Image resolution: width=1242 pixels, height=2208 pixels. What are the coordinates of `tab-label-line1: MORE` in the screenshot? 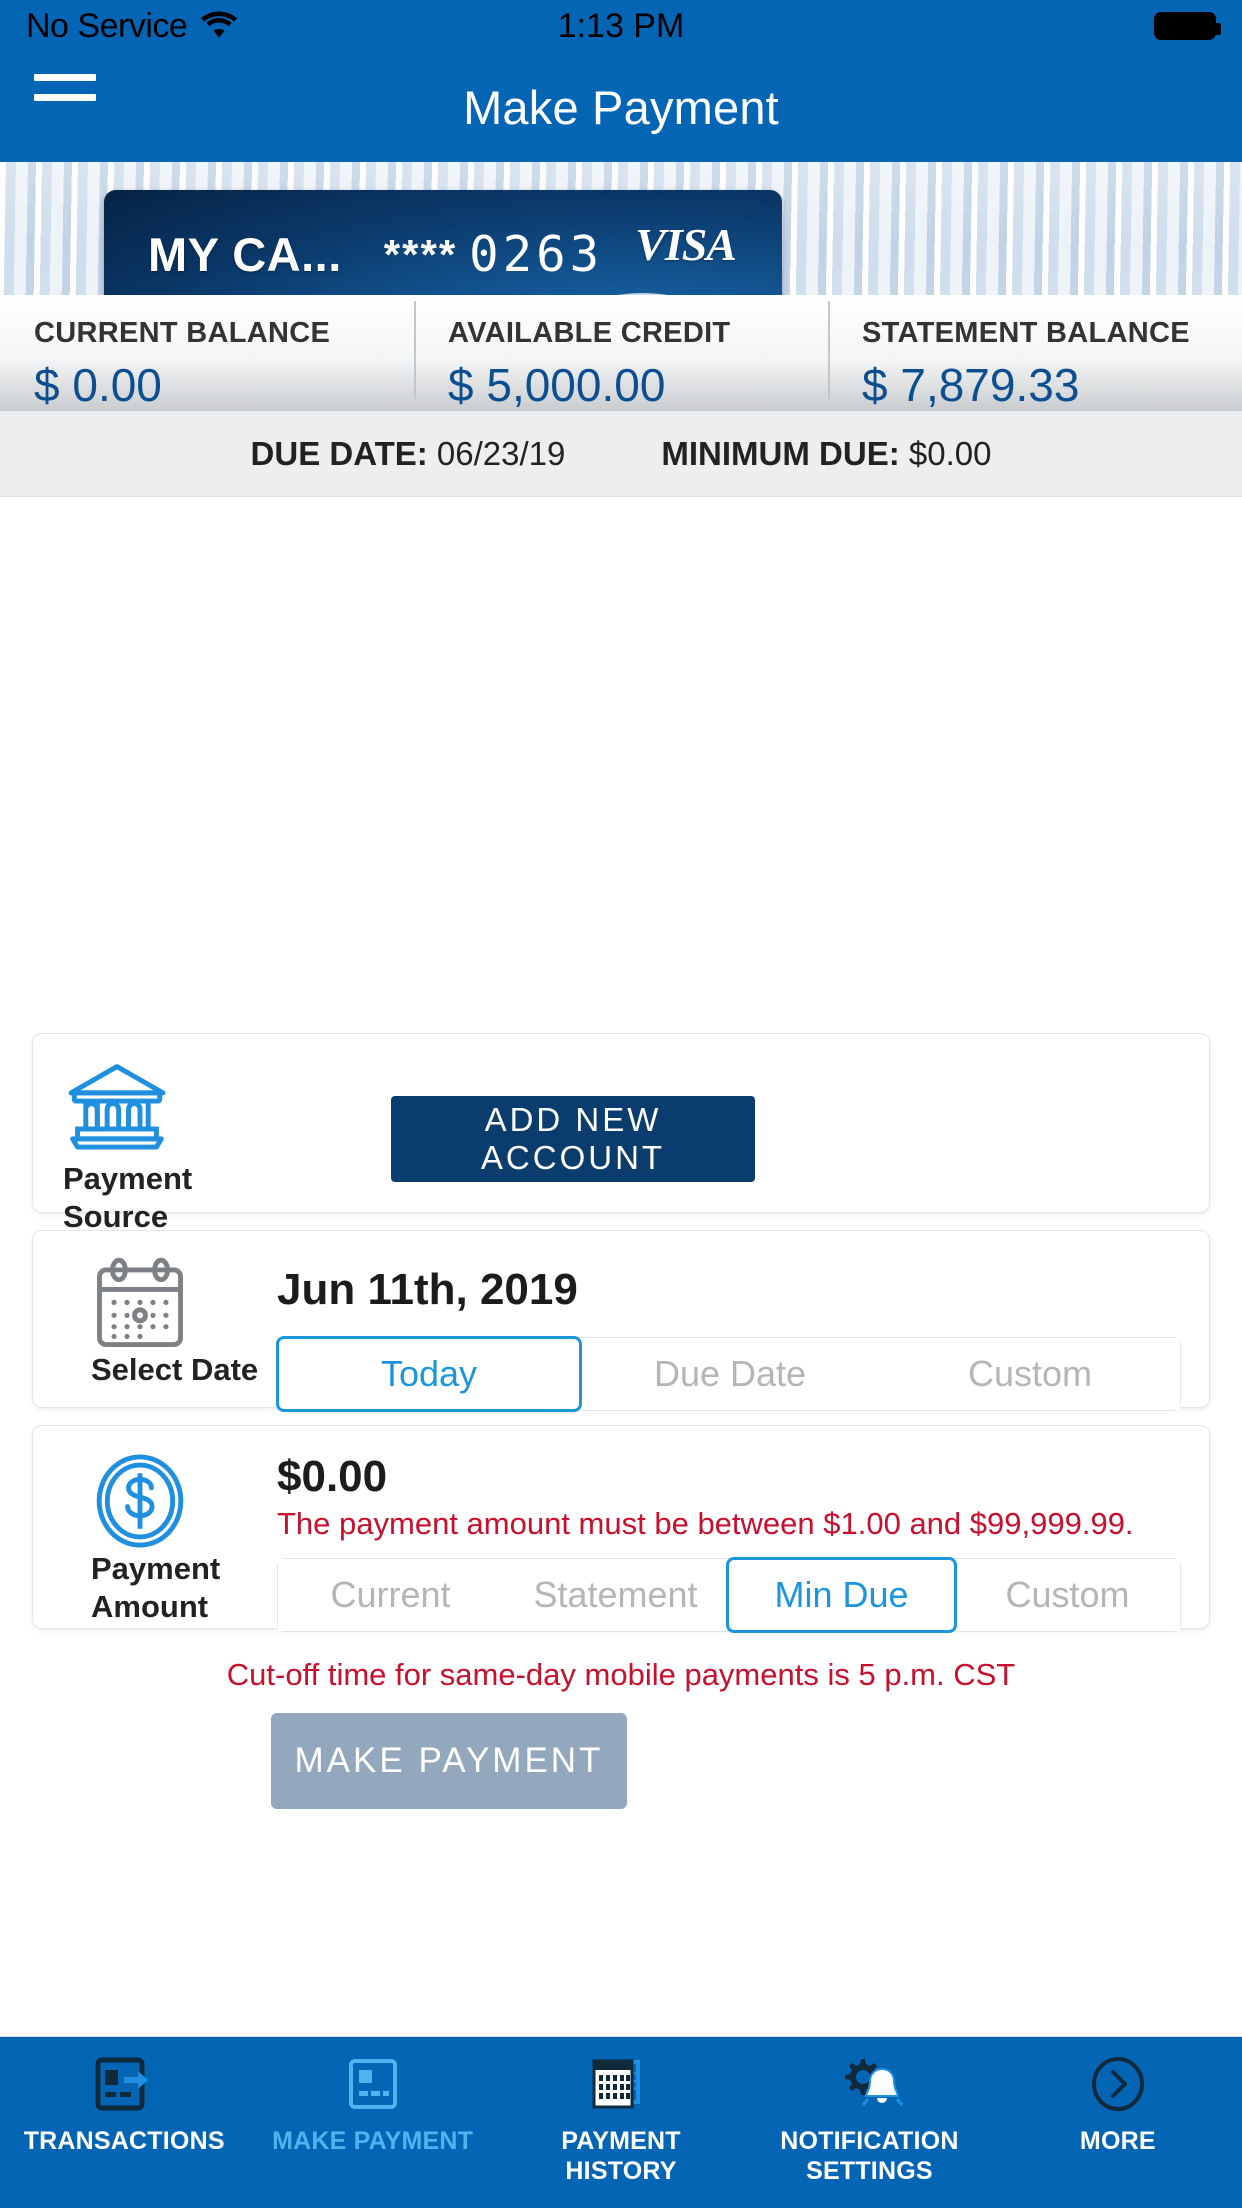 It's located at (1117, 2141).